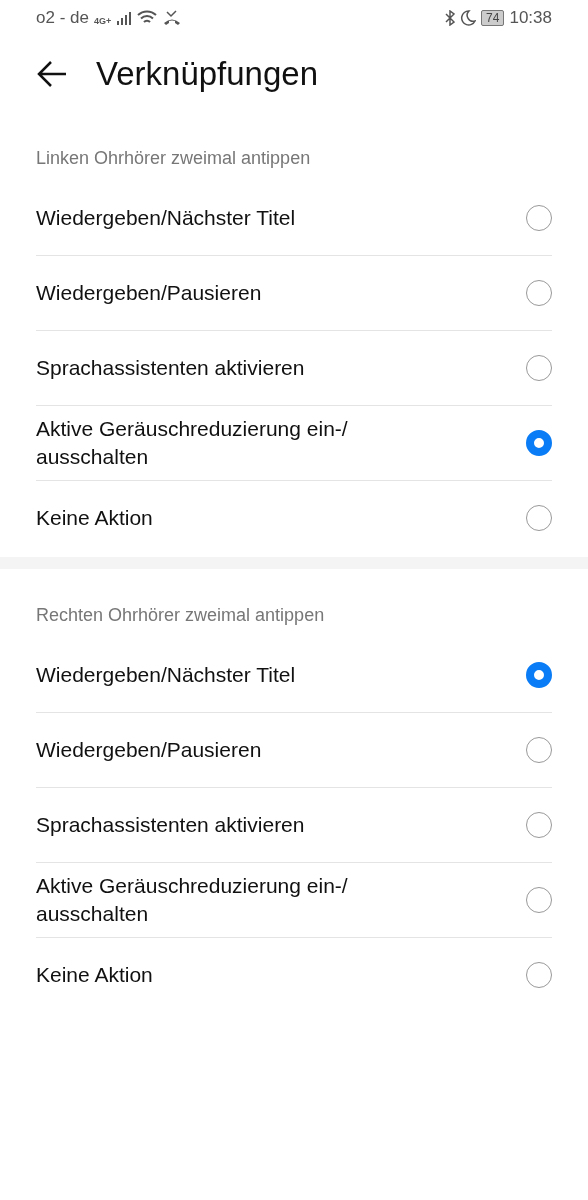 The width and height of the screenshot is (588, 1200). What do you see at coordinates (62, 18) in the screenshot?
I see `carrier-name: o2 - de` at bounding box center [62, 18].